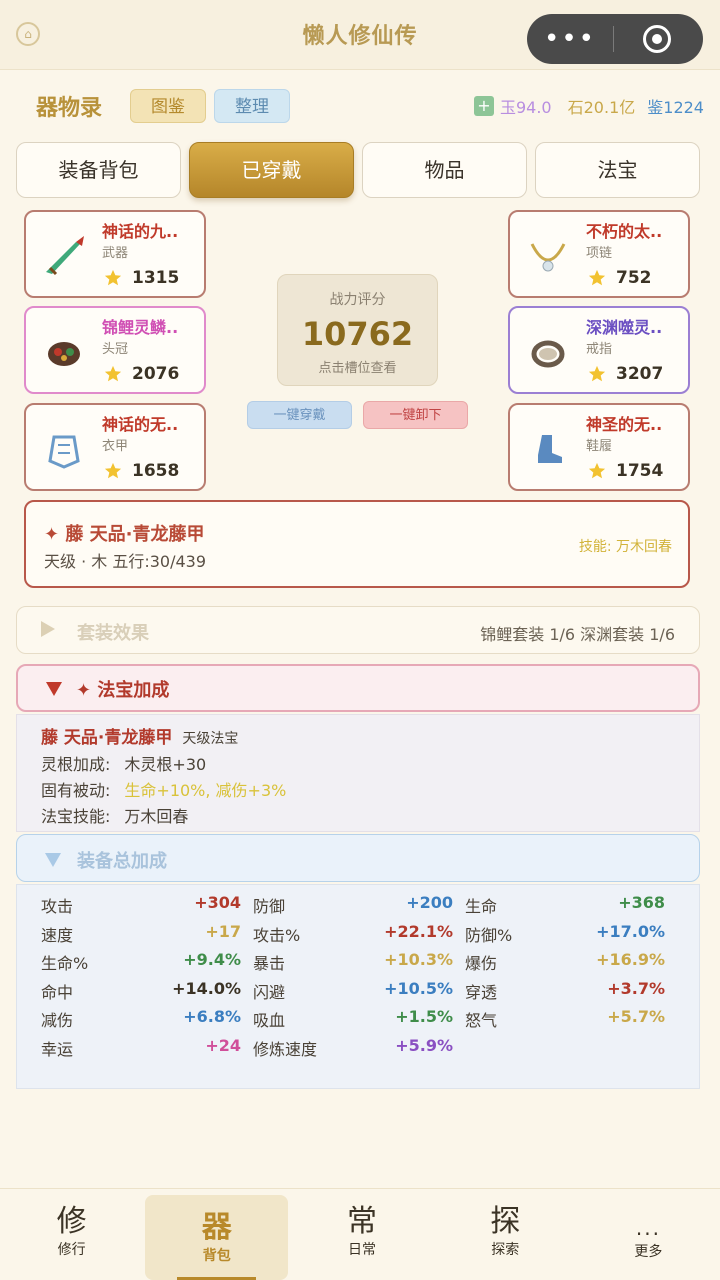 The image size is (720, 1280). What do you see at coordinates (53, 860) in the screenshot?
I see `collapse-arrow-icon` at bounding box center [53, 860].